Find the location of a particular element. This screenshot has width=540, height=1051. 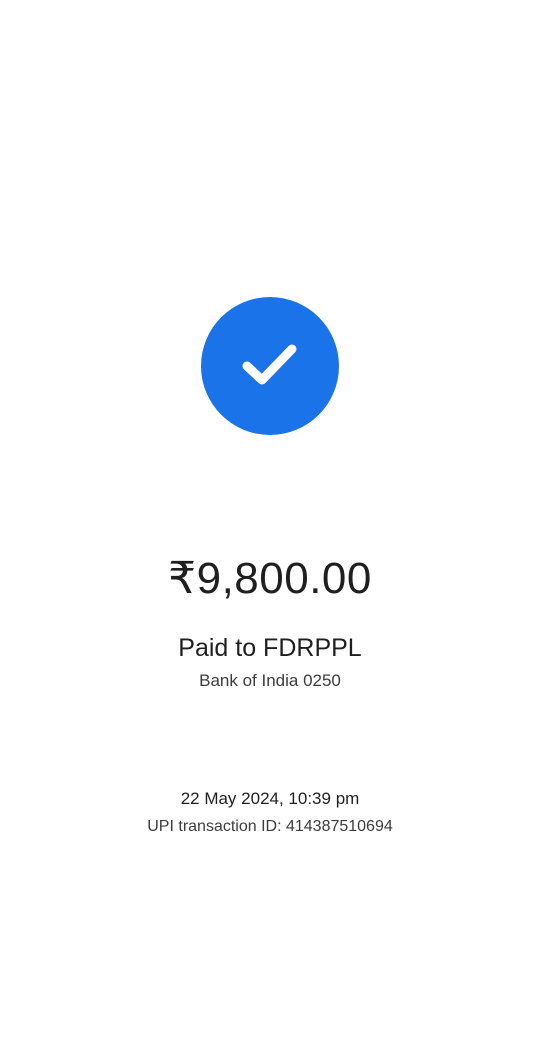

payment-amount: ₹9,800.00 is located at coordinates (270, 578).